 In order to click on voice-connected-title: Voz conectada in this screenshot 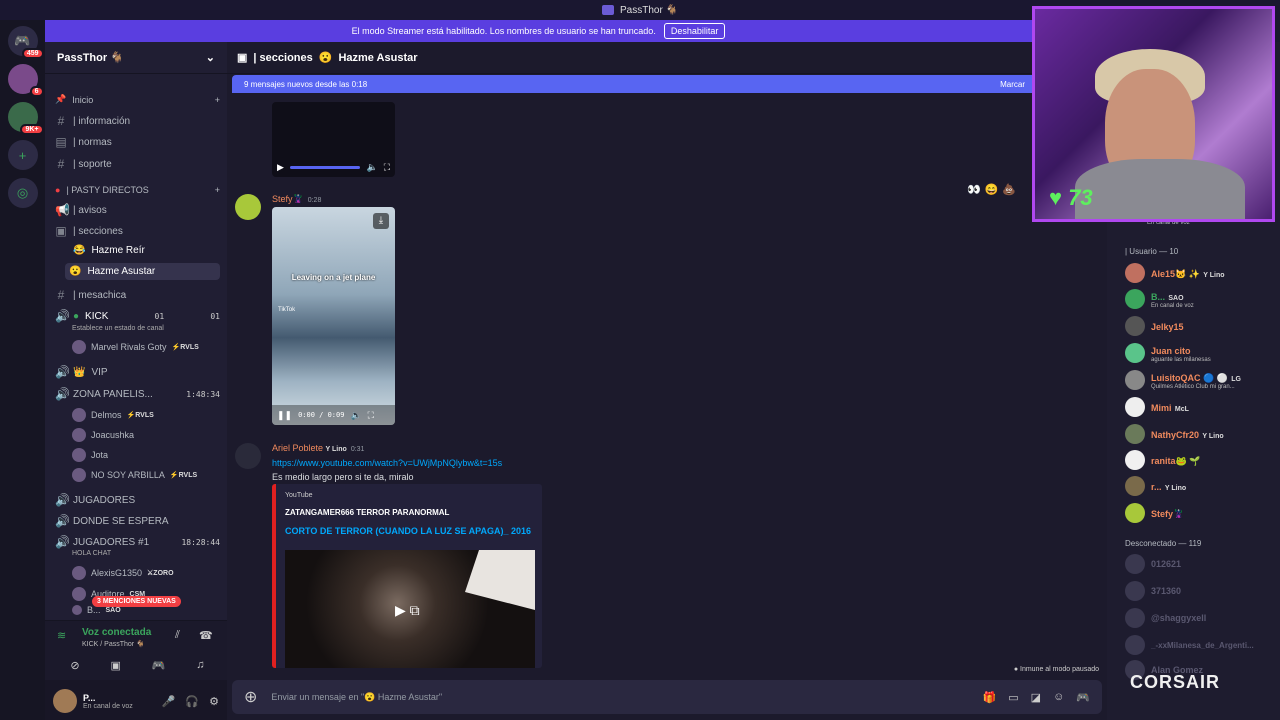, I will do `click(116, 632)`.